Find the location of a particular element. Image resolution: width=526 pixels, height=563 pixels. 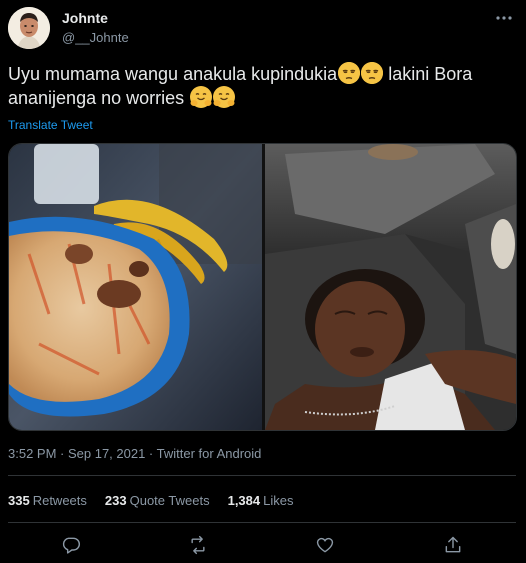

avatar is located at coordinates (29, 28).